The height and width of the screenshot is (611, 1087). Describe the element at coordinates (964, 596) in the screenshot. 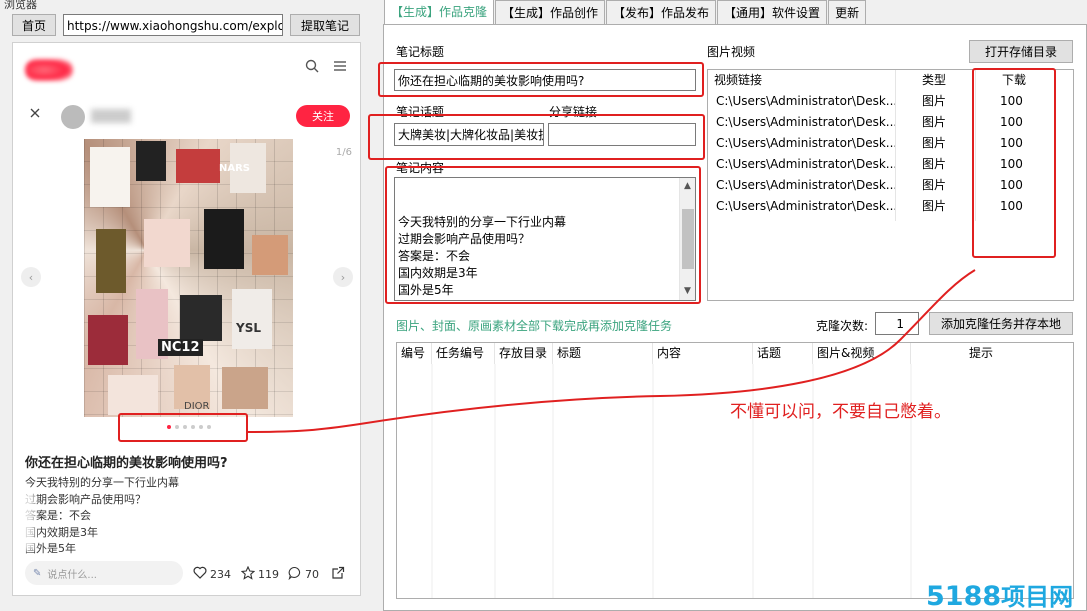

I see `watermark-number: 5188` at that location.